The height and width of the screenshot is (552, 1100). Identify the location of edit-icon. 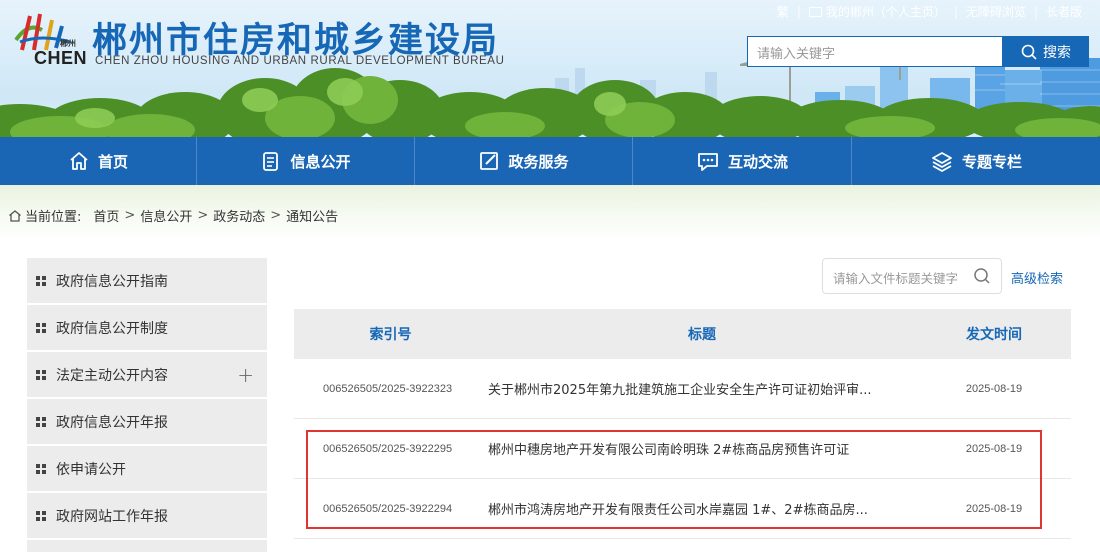
(489, 161).